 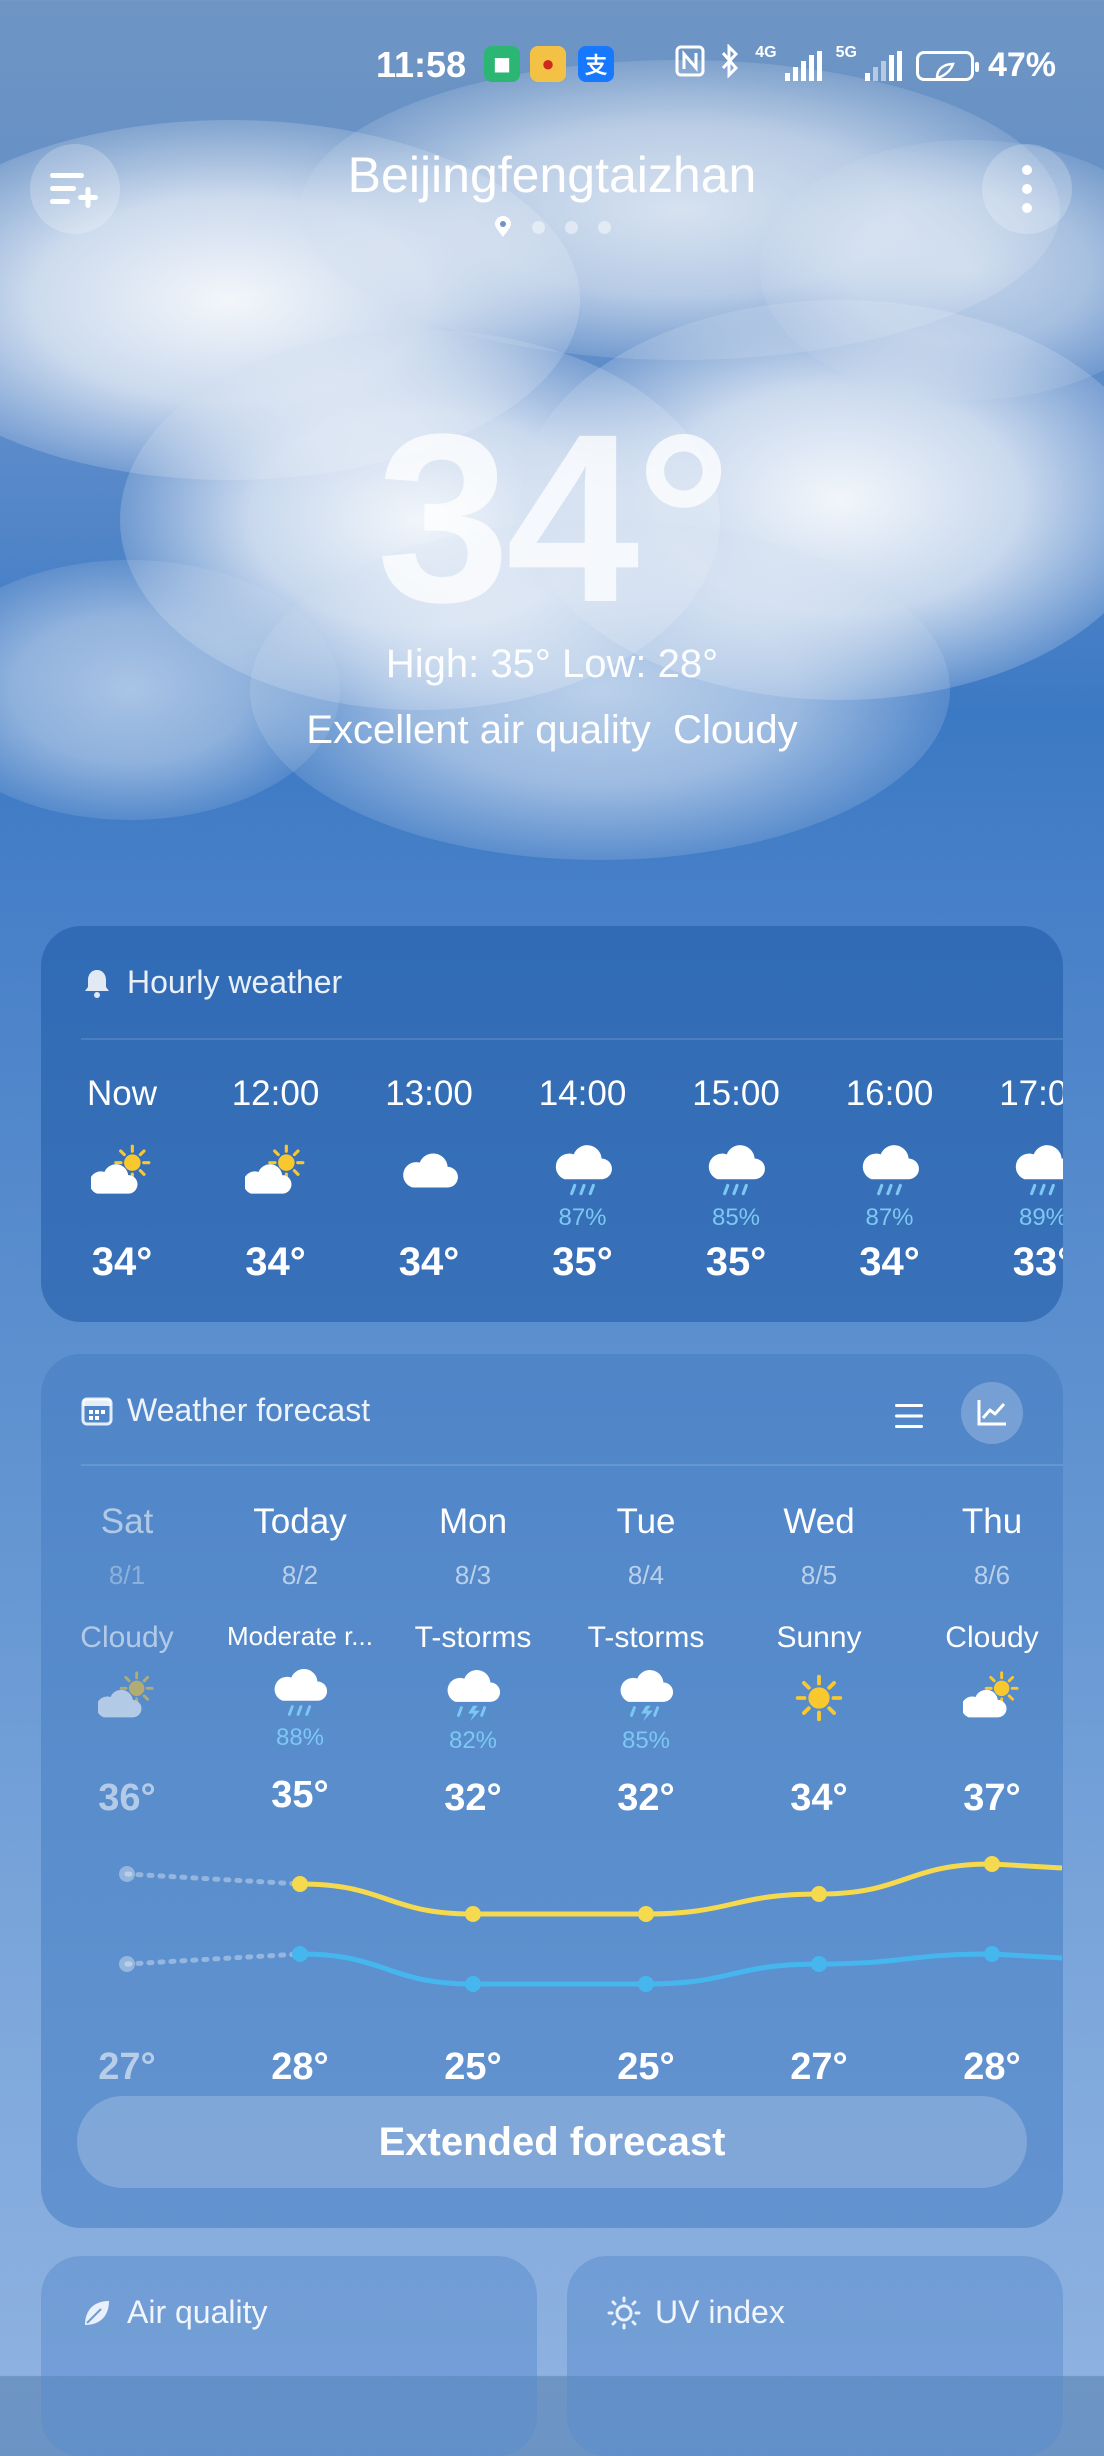 I want to click on hour-time: Now, so click(x=122, y=1093).